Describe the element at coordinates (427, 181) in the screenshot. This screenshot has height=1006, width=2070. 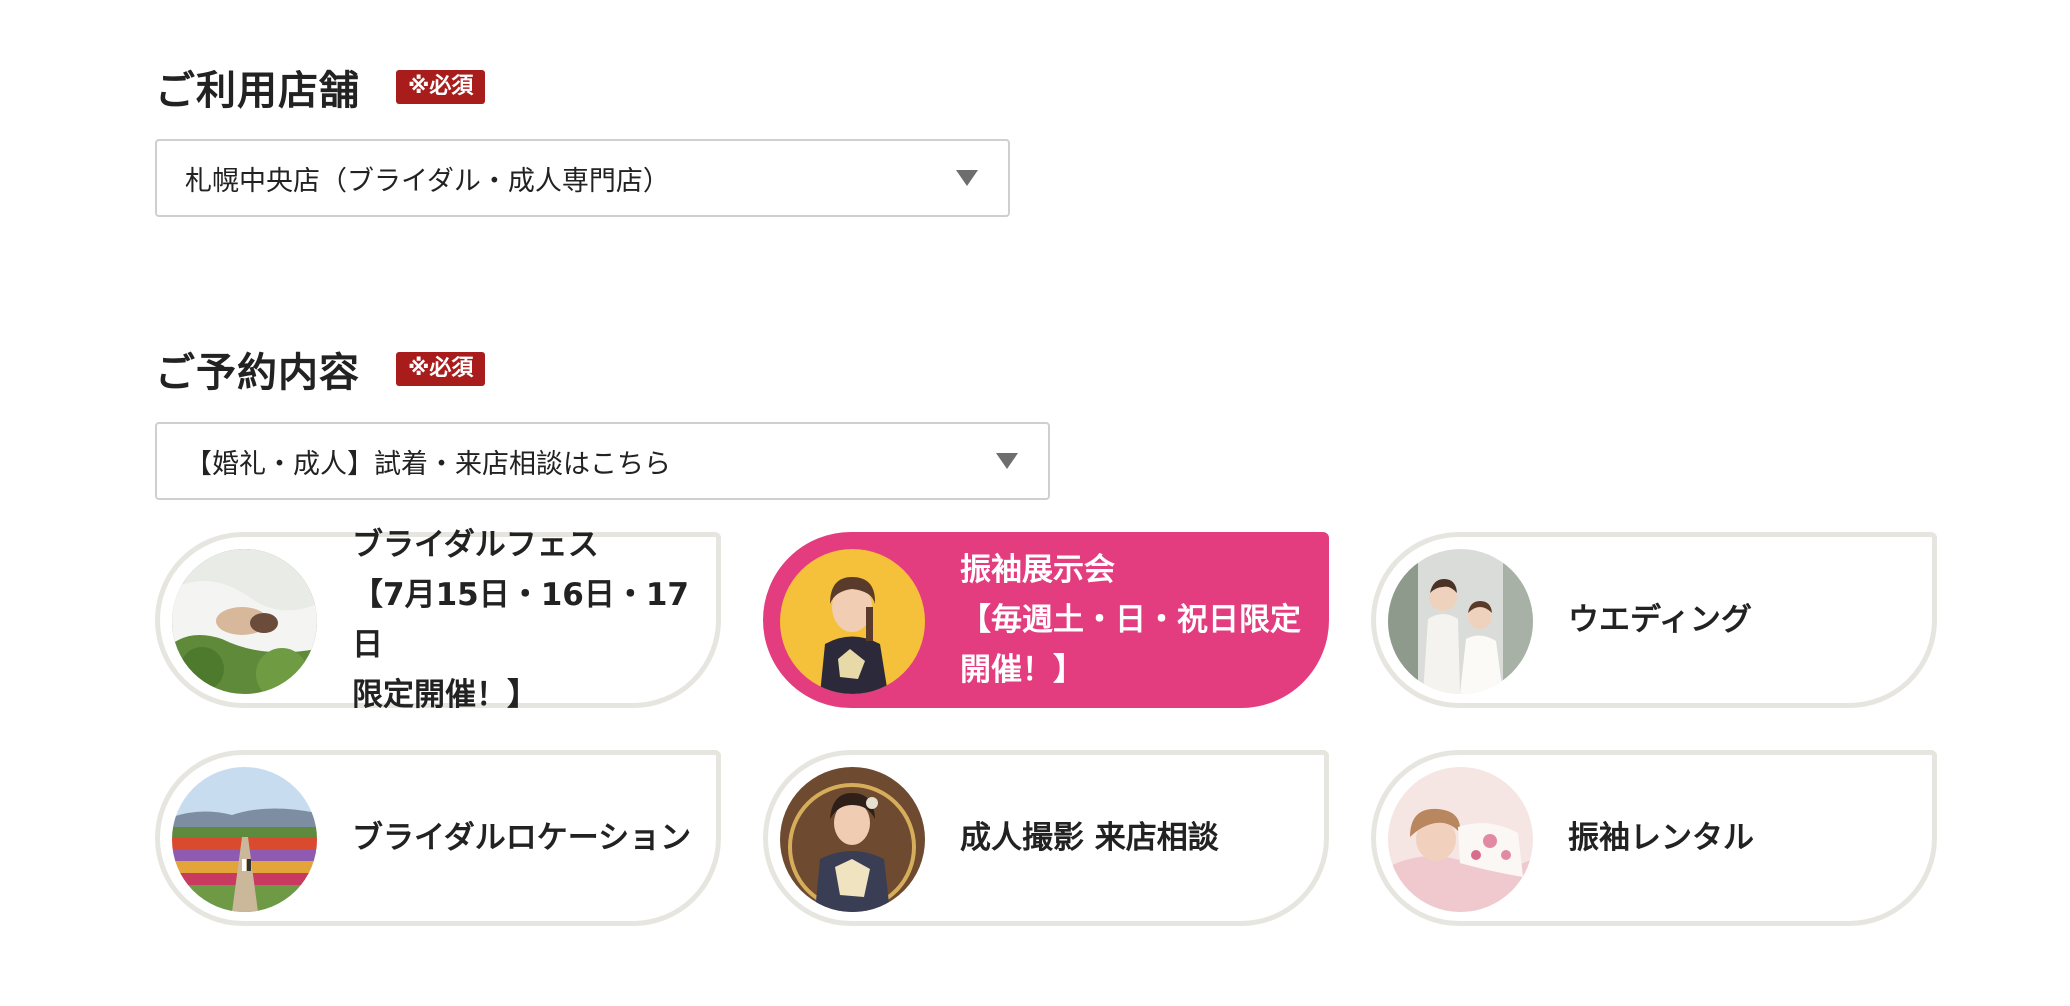
I see `store-select-value: 札幌中央店（ブライダル・成人専門店）` at that location.